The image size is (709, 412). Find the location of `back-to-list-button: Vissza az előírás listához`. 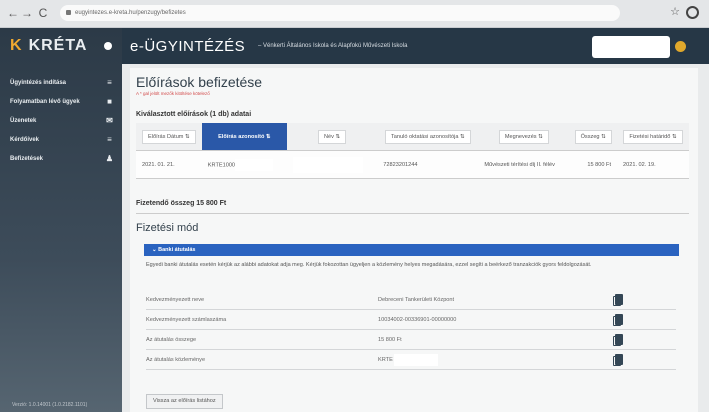

back-to-list-button: Vissza az előírás listához is located at coordinates (184, 401).